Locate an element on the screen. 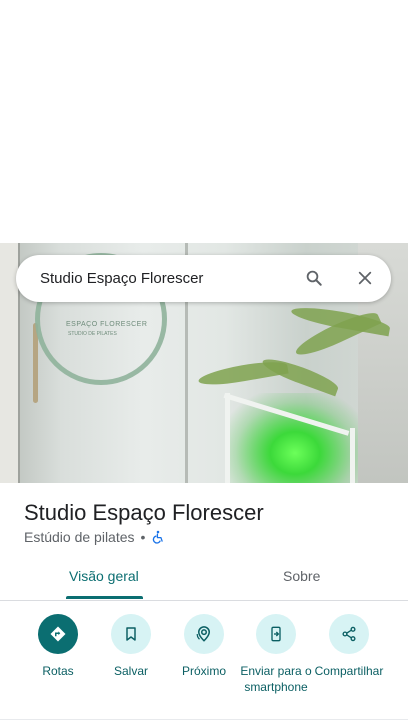 The height and width of the screenshot is (726, 408). save-label: Salvar is located at coordinates (130, 671).